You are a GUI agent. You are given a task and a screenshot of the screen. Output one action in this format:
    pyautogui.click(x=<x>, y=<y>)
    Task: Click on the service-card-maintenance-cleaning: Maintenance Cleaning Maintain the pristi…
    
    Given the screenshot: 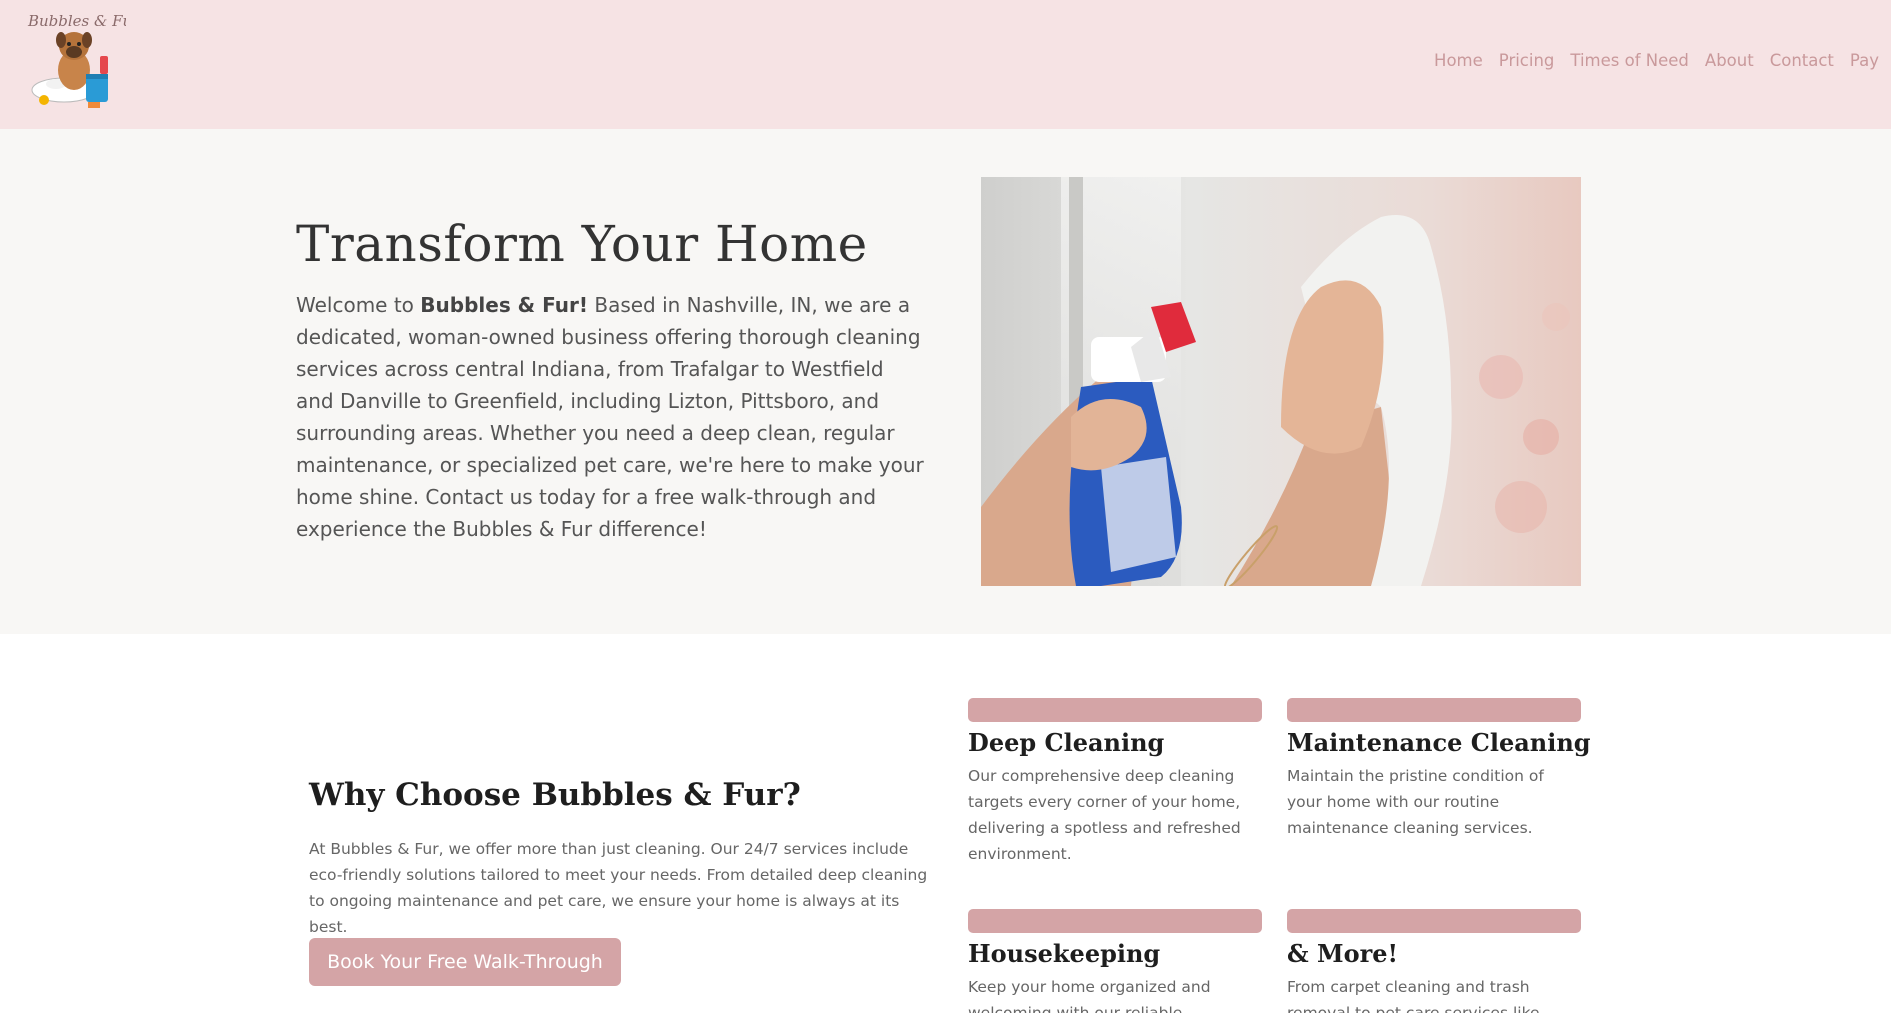 What is the action you would take?
    pyautogui.click(x=1439, y=769)
    